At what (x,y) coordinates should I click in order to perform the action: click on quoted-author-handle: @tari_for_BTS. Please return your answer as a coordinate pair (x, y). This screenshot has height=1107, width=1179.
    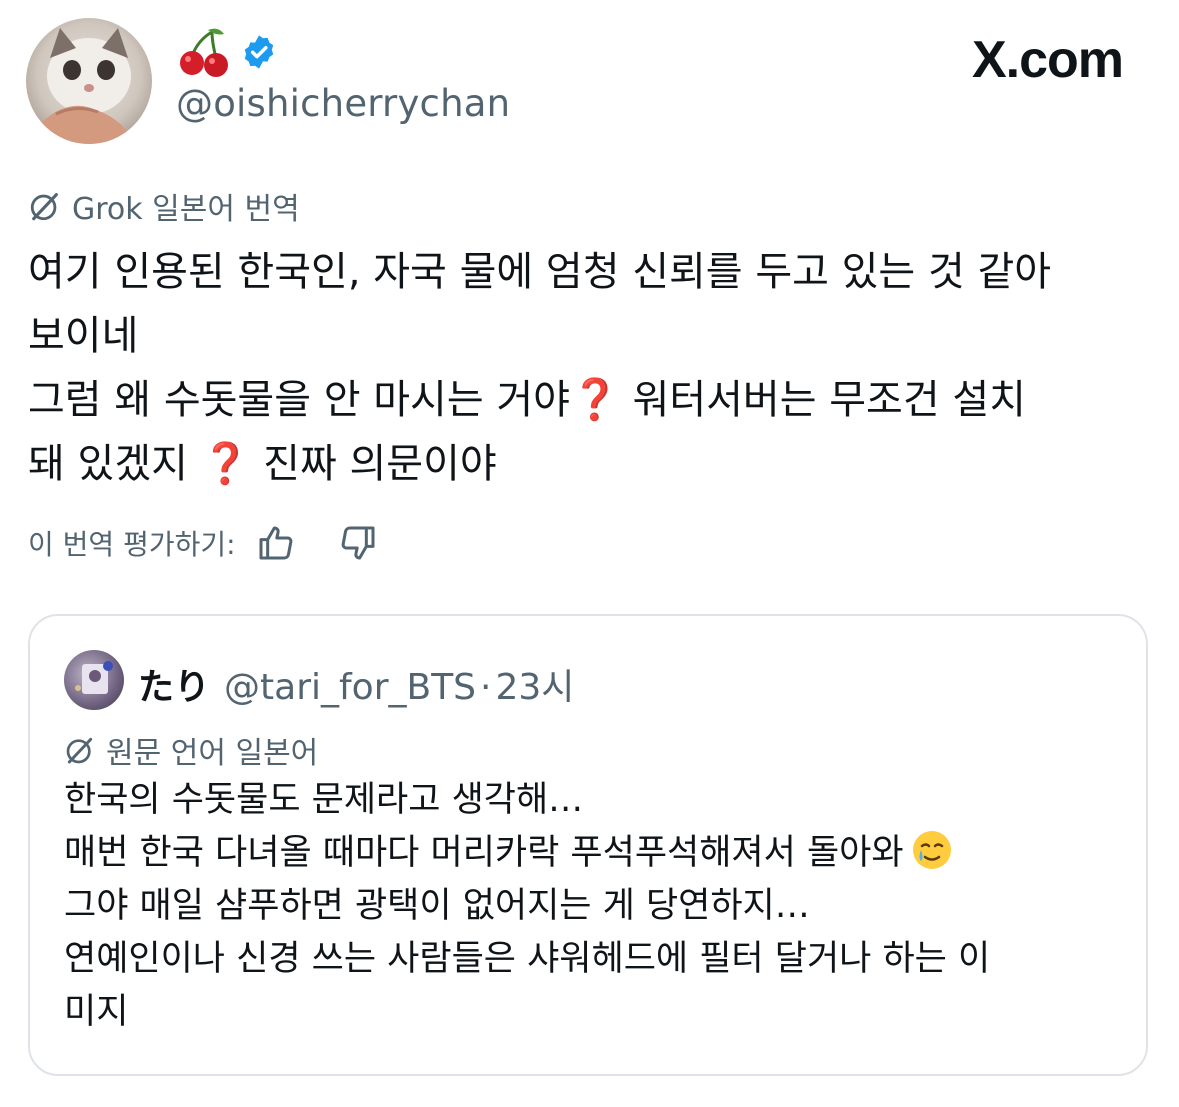
    Looking at the image, I should click on (350, 687).